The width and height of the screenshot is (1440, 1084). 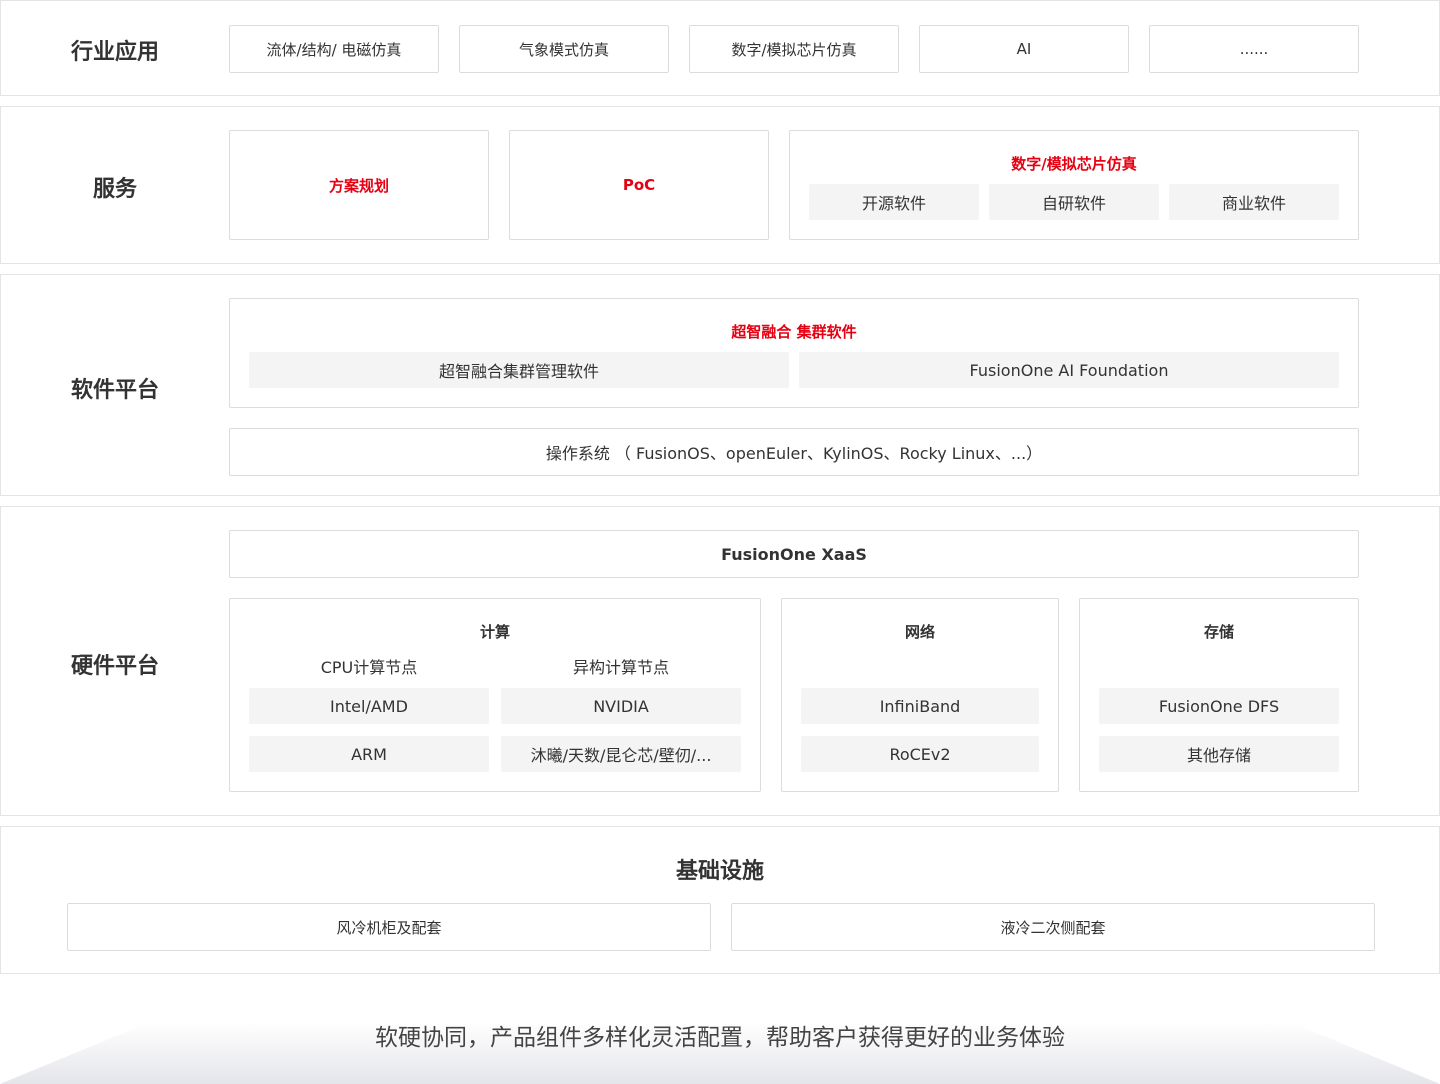 What do you see at coordinates (564, 49) in the screenshot?
I see `industry-item-weather: 气象模式仿真` at bounding box center [564, 49].